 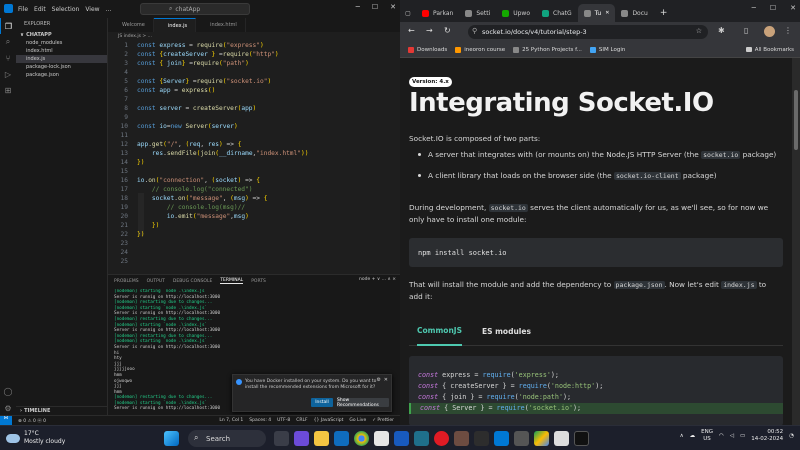 What do you see at coordinates (156, 281) in the screenshot?
I see `panel-tab: OUTPUT` at bounding box center [156, 281].